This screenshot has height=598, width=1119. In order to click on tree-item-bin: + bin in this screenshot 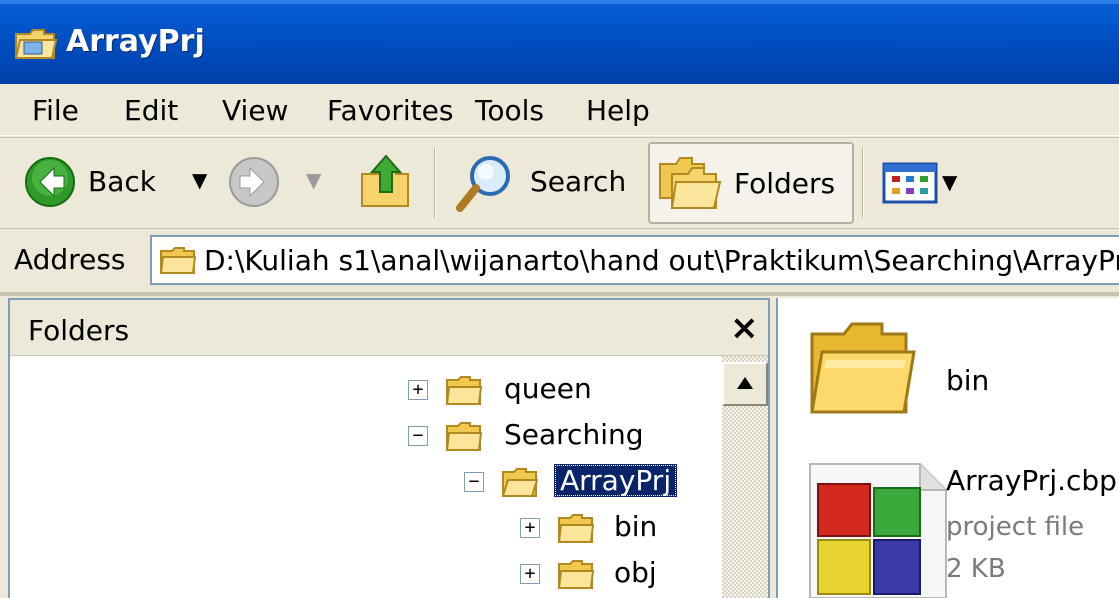, I will do `click(360, 530)`.